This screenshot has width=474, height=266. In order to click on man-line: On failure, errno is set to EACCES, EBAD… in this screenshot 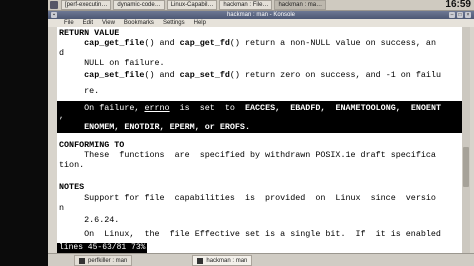, I will do `click(250, 108)`.